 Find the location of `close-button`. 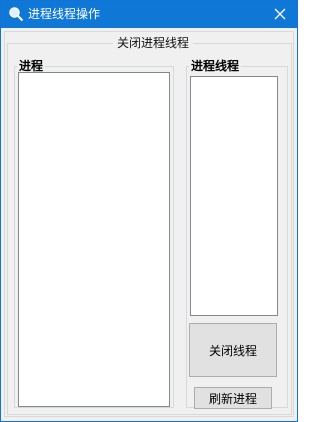

close-button is located at coordinates (280, 14).